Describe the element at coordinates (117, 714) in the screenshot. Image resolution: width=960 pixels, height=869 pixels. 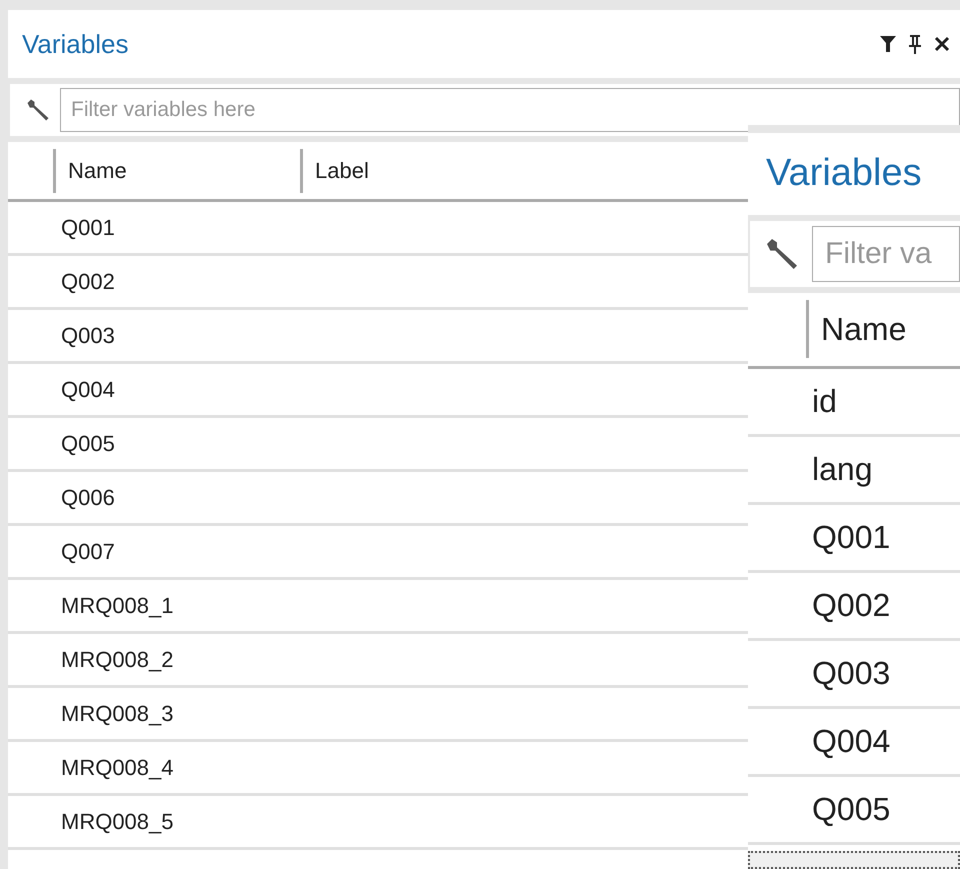
I see `variable-name: MRQ008_3` at that location.